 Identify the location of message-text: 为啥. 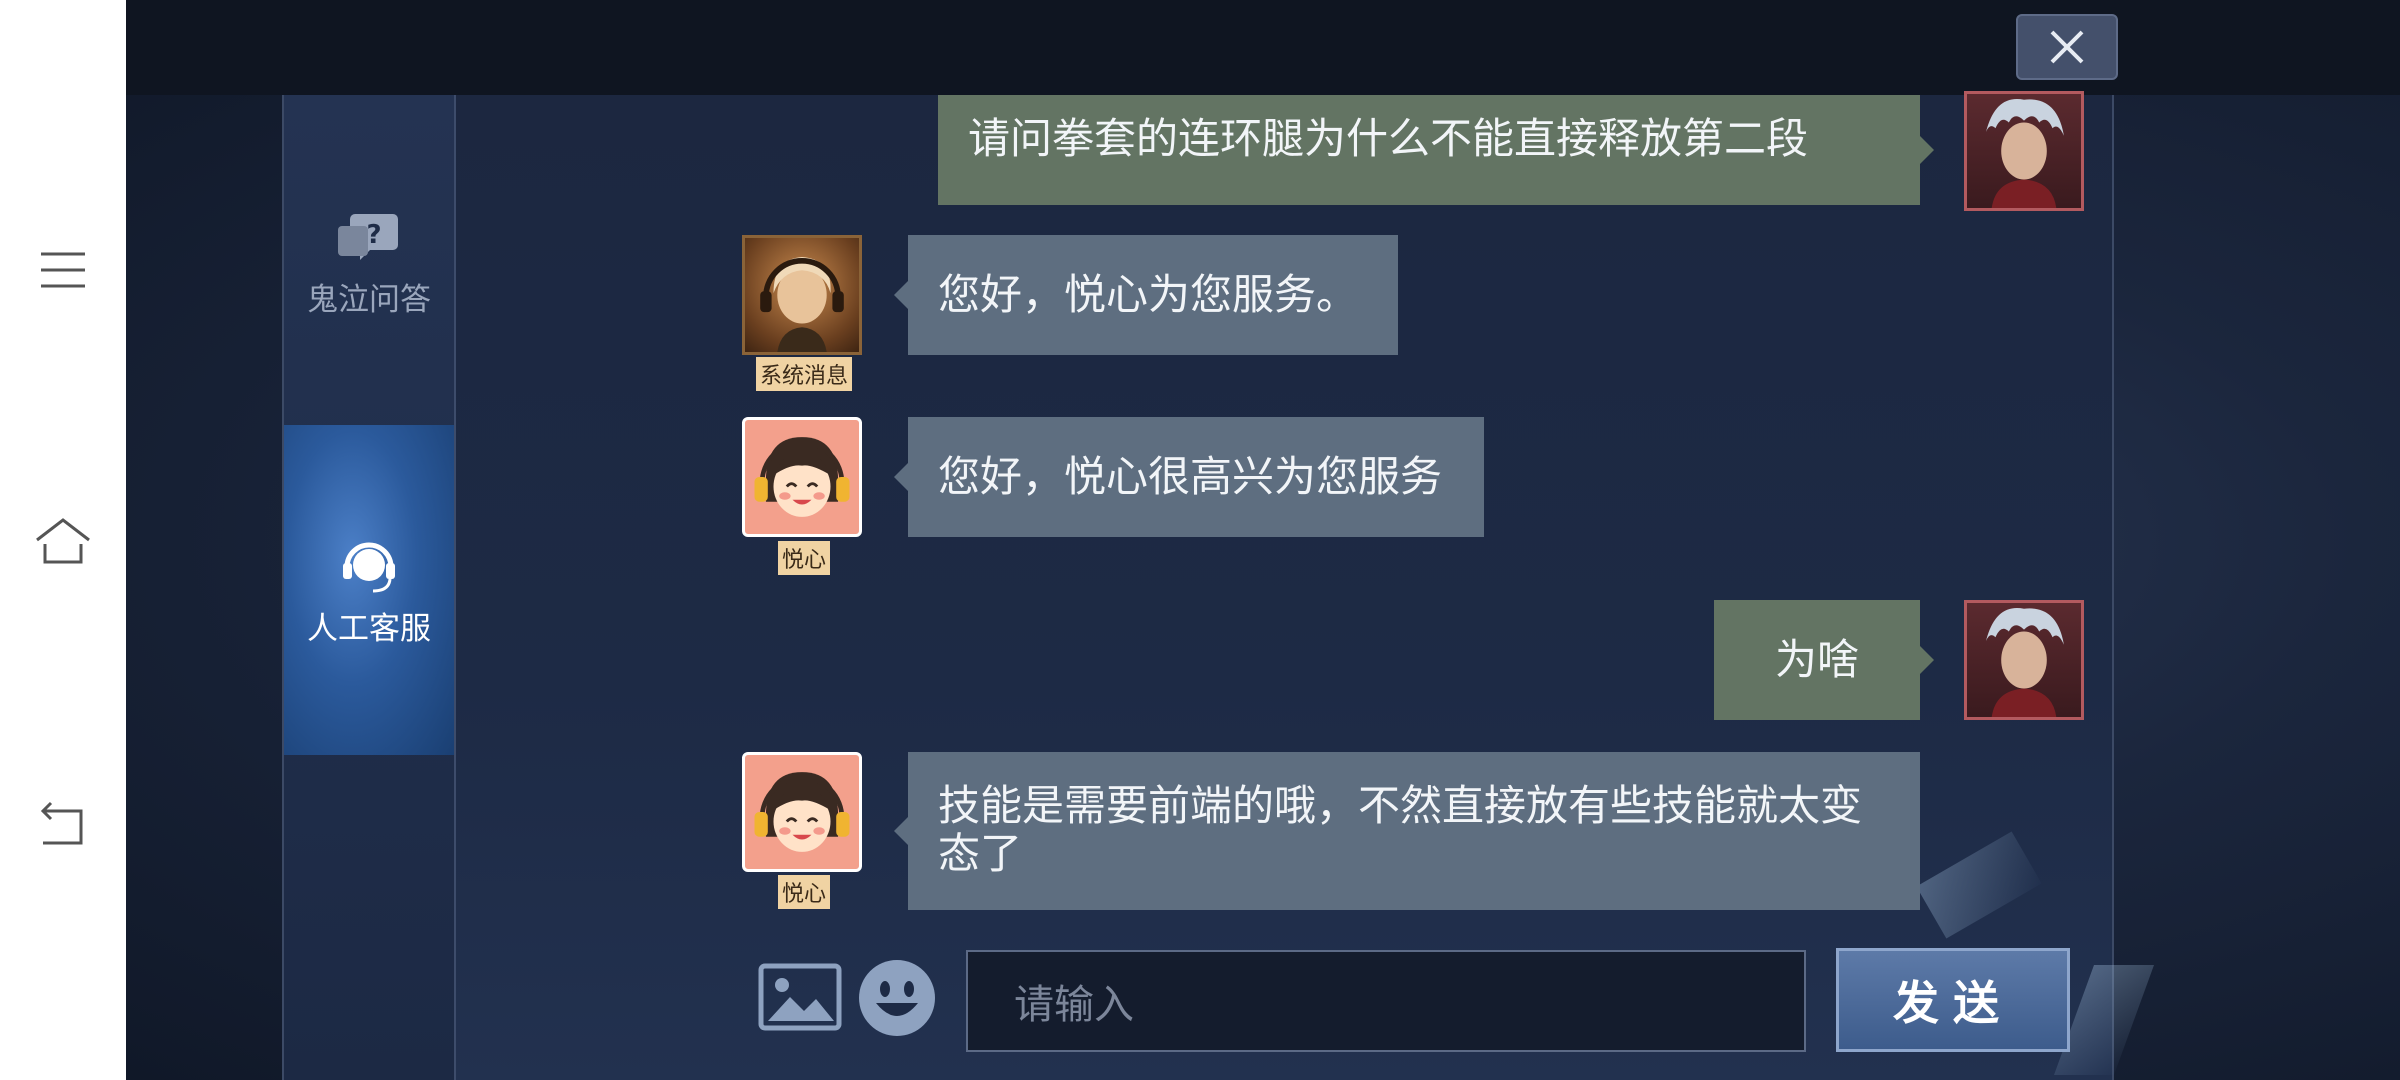
(1816, 659).